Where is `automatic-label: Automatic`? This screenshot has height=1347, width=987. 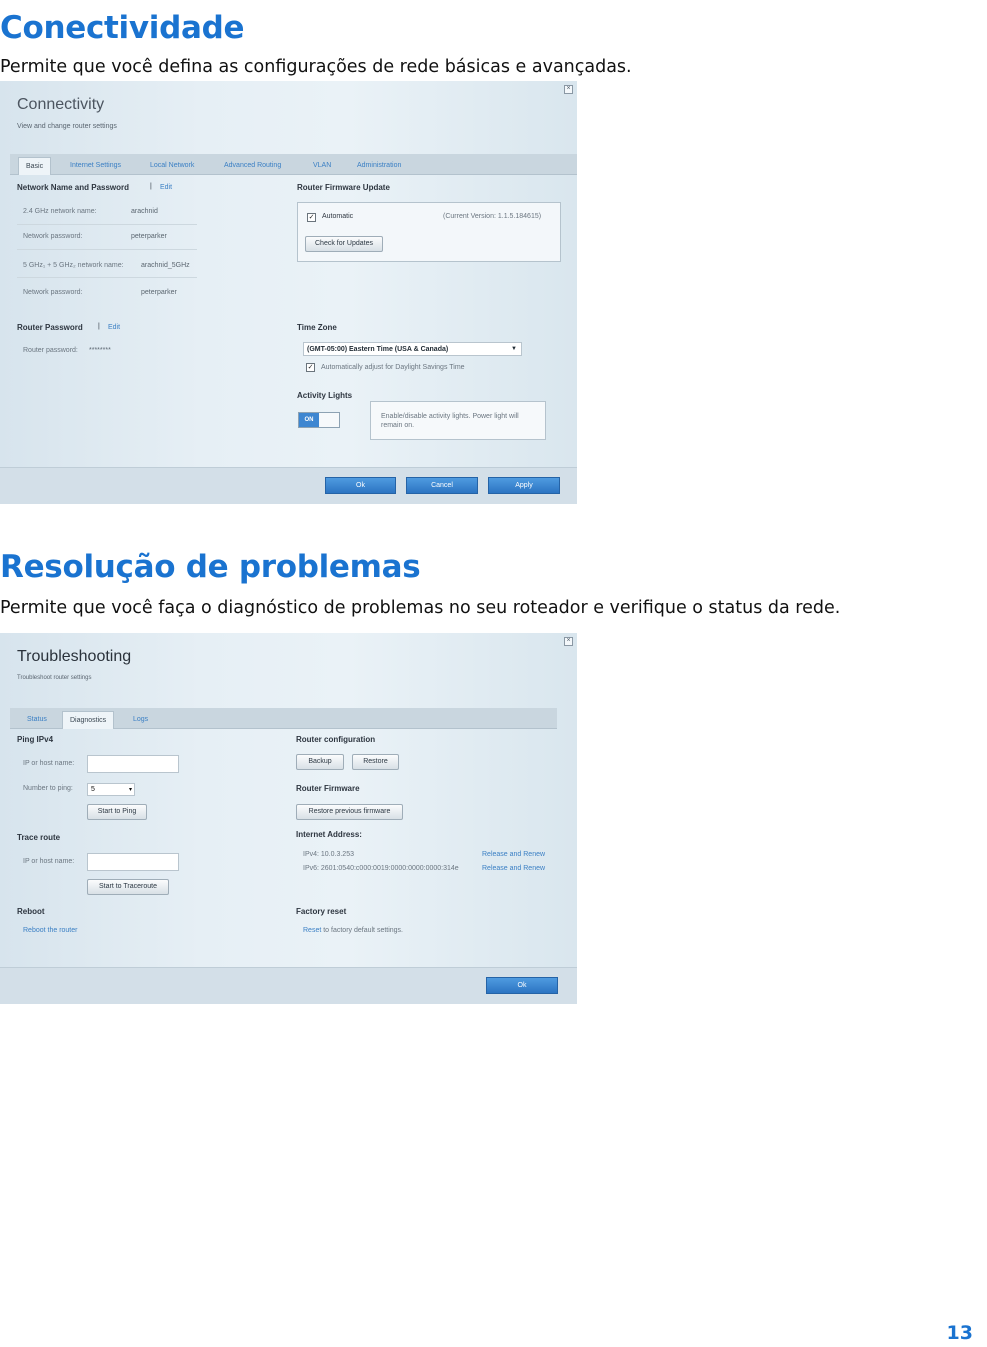
automatic-label: Automatic is located at coordinates (338, 216).